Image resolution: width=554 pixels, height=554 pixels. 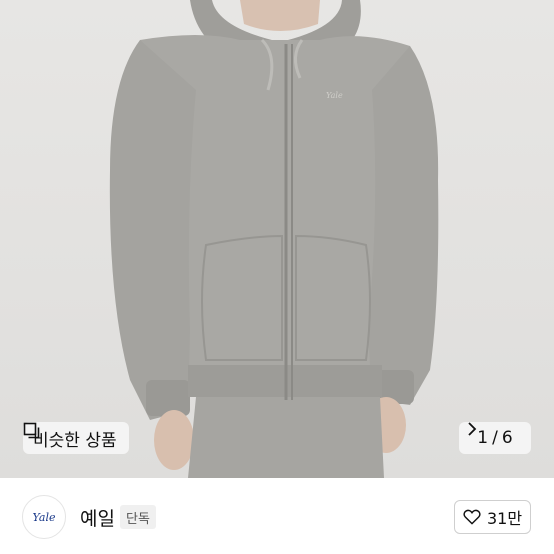 I want to click on image-counter-button: 1 / 6, so click(x=495, y=438).